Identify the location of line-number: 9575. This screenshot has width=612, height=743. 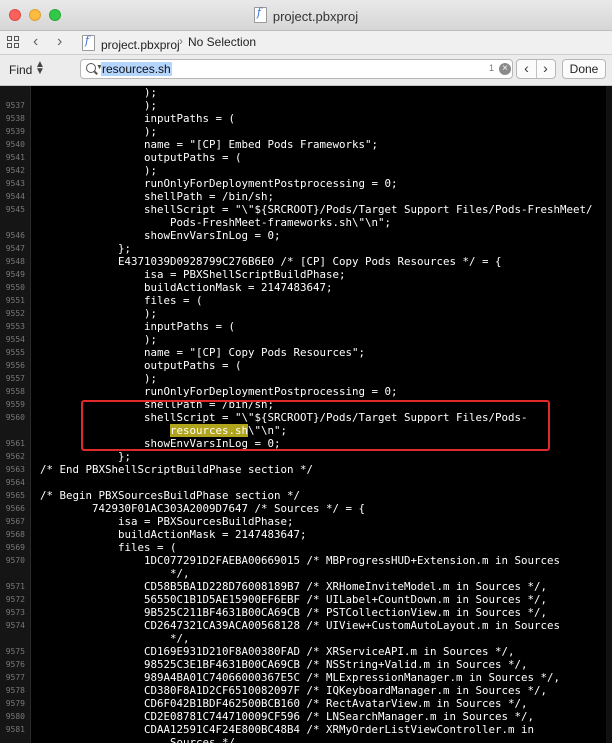
(12, 651).